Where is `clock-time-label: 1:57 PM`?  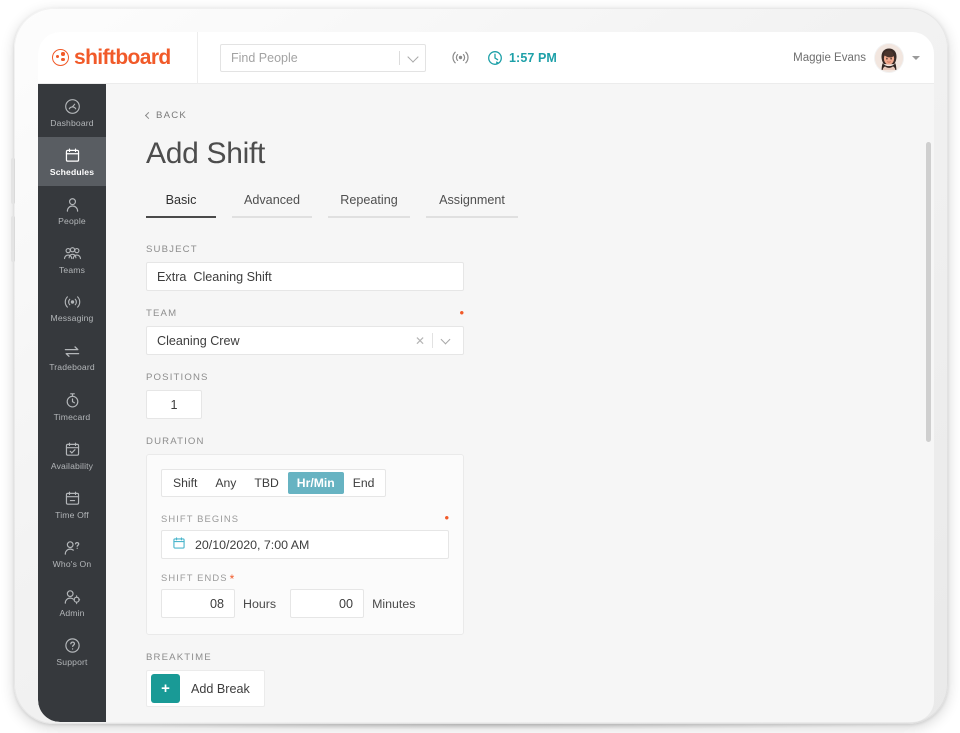
clock-time-label: 1:57 PM is located at coordinates (533, 57).